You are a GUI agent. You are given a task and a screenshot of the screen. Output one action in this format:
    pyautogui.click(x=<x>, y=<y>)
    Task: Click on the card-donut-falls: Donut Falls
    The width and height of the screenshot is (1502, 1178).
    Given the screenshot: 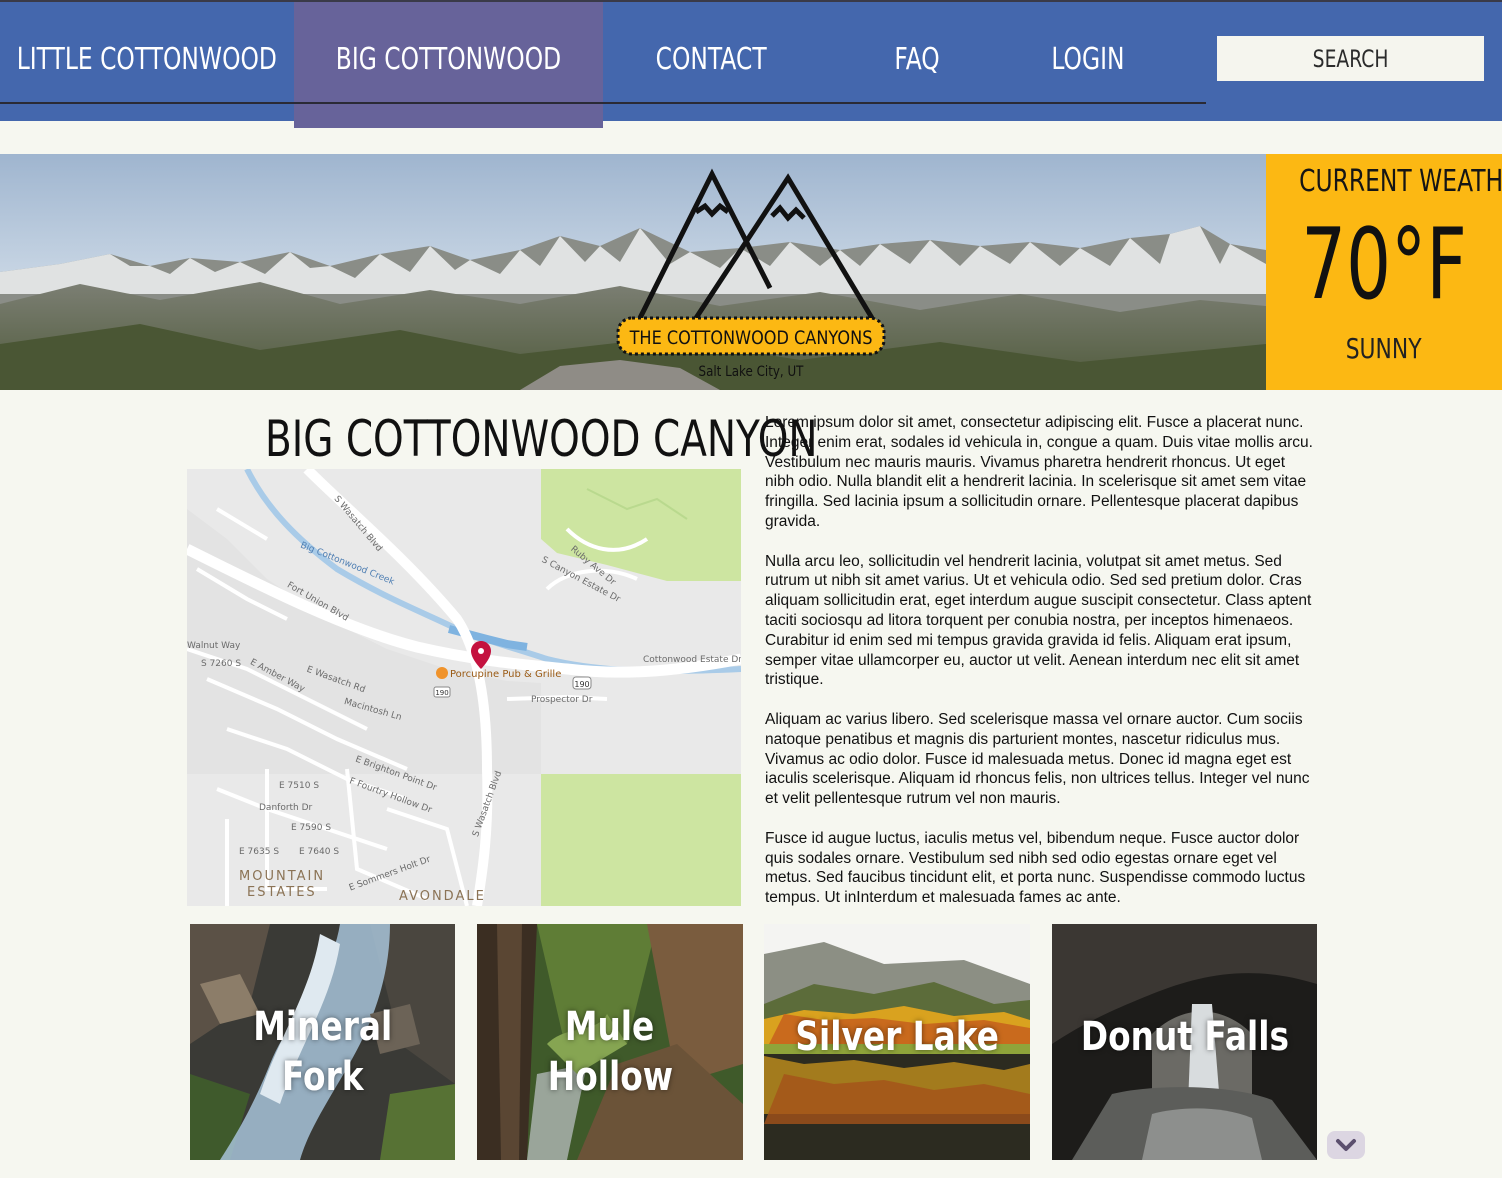 What is the action you would take?
    pyautogui.click(x=1184, y=1042)
    